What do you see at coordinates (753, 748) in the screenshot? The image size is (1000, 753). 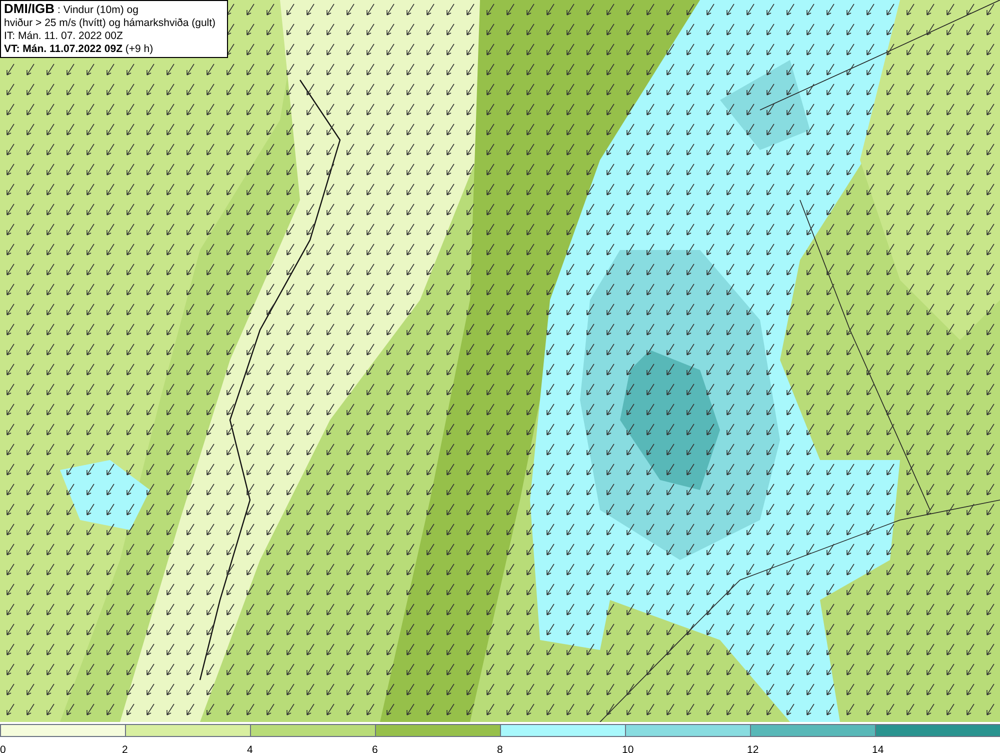 I see `scale-tick-label: 12` at bounding box center [753, 748].